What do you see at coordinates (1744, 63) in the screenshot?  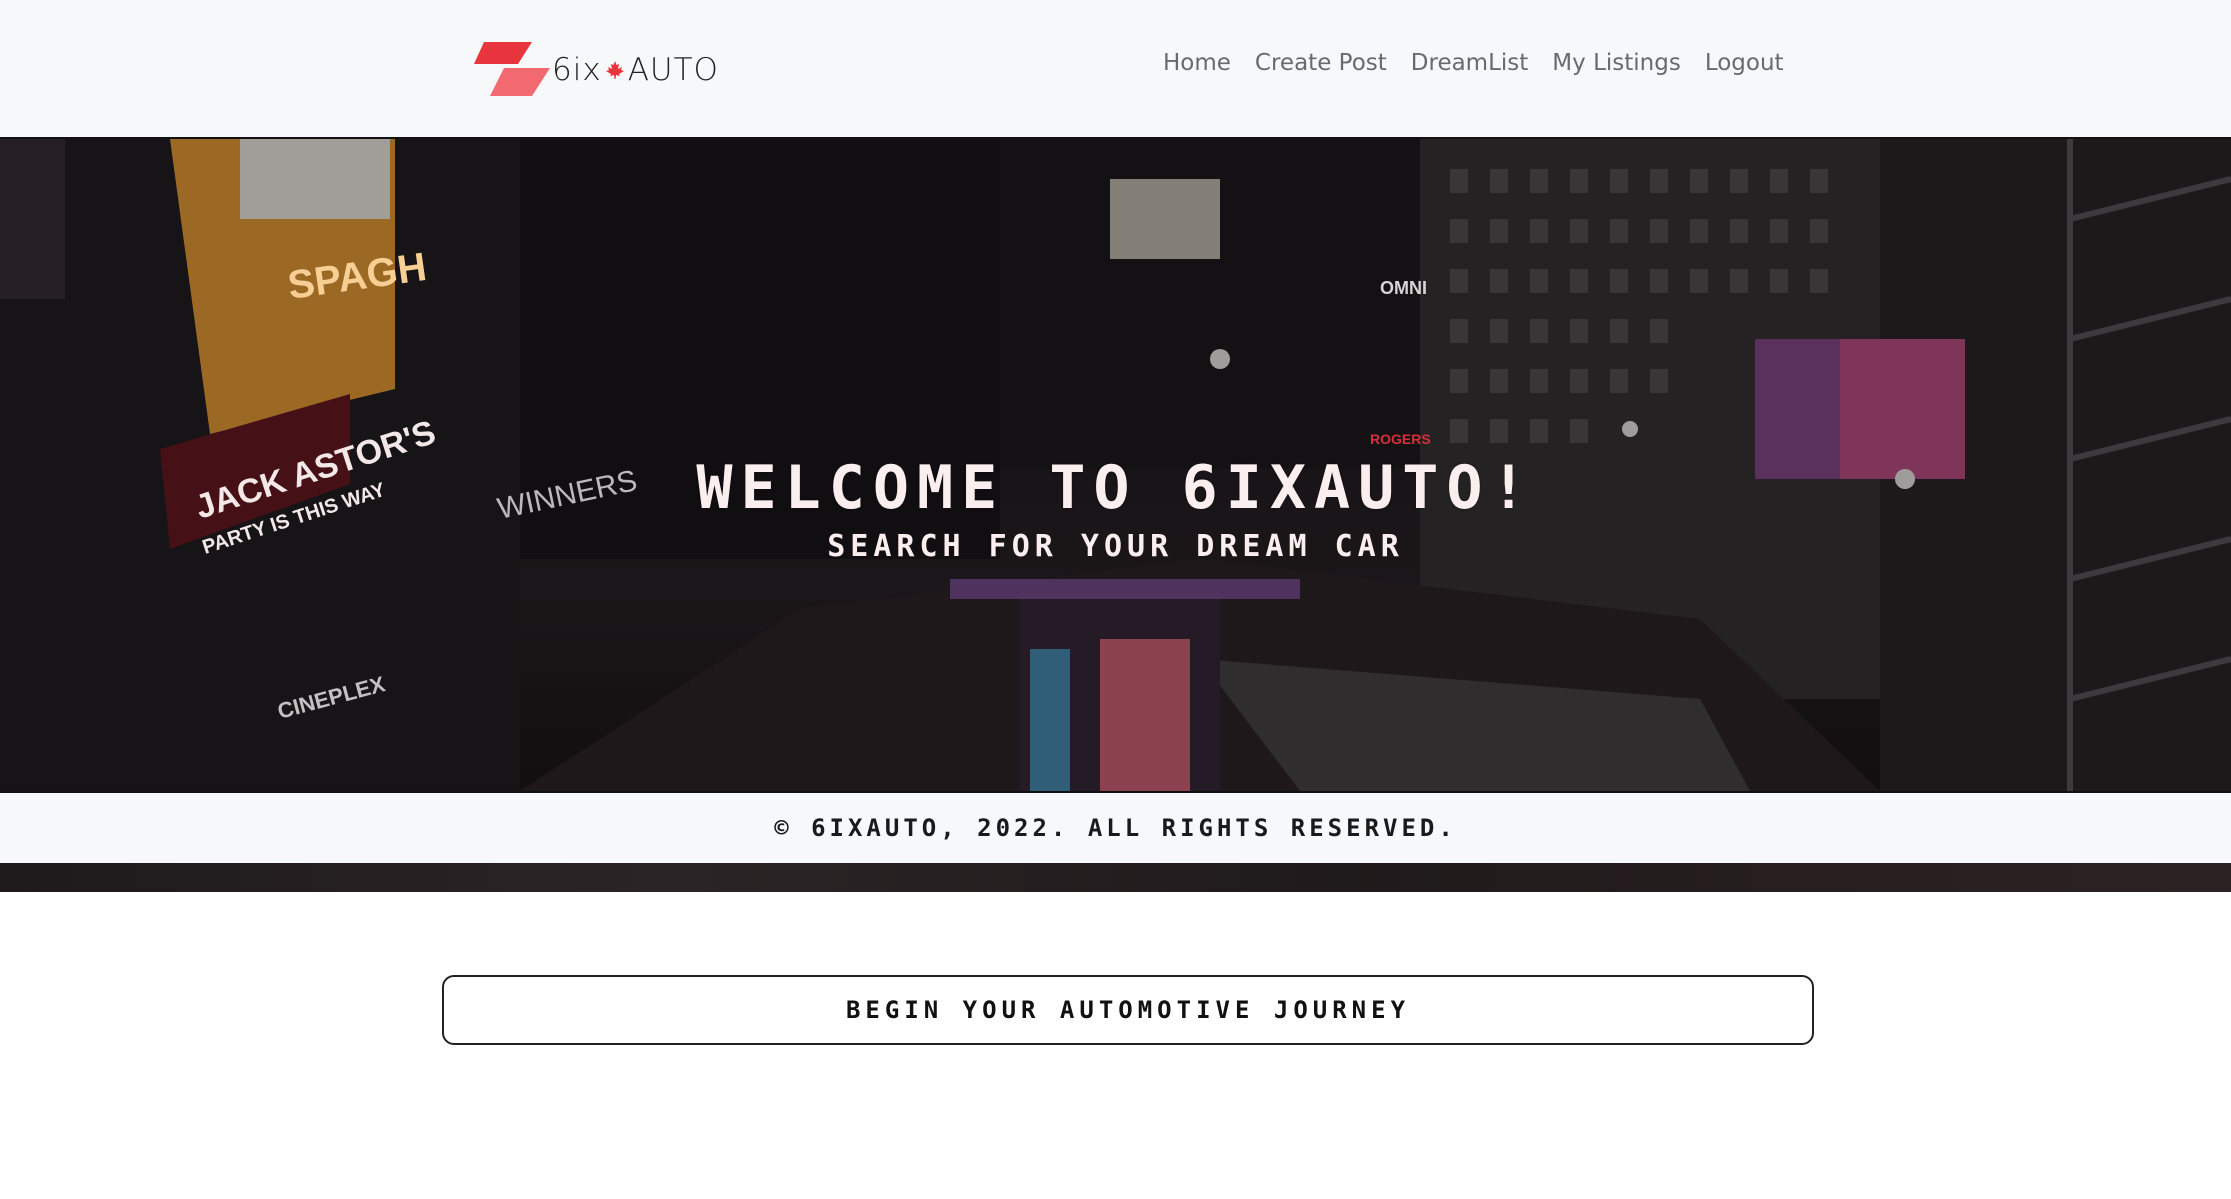 I see `nav-link-logout: Logout` at bounding box center [1744, 63].